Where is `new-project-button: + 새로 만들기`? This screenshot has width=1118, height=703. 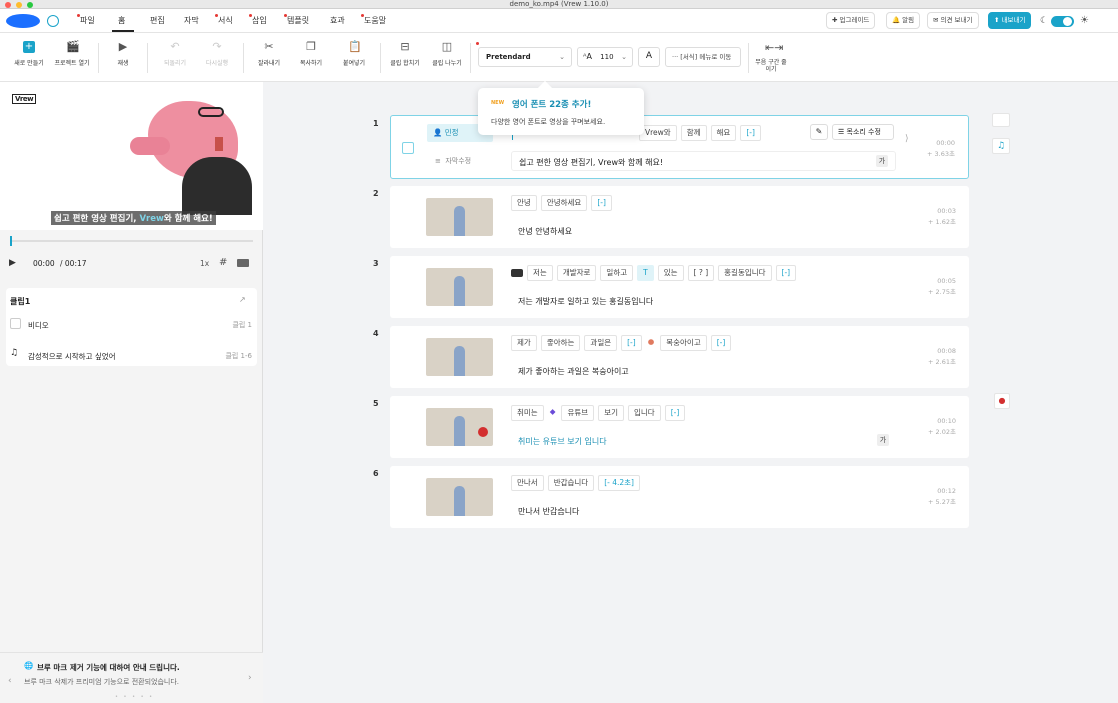 new-project-button: + 새로 만들기 is located at coordinates (29, 54).